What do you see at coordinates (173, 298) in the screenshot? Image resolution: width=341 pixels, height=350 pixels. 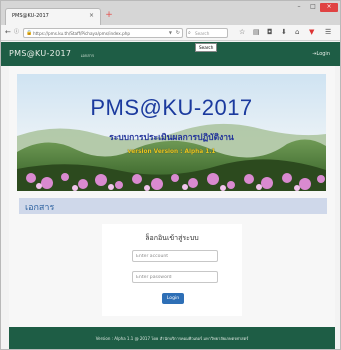 I see `login-button: Login` at bounding box center [173, 298].